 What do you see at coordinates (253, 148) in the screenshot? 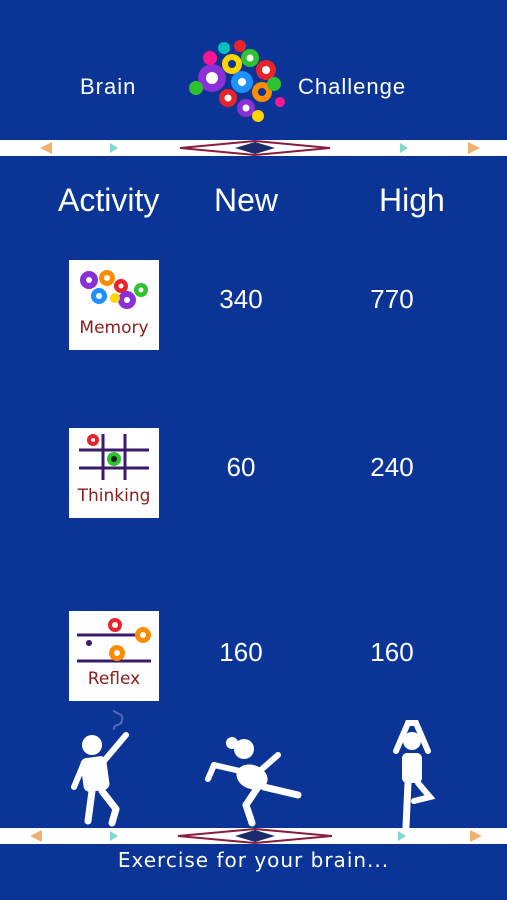
I see `top-divider` at bounding box center [253, 148].